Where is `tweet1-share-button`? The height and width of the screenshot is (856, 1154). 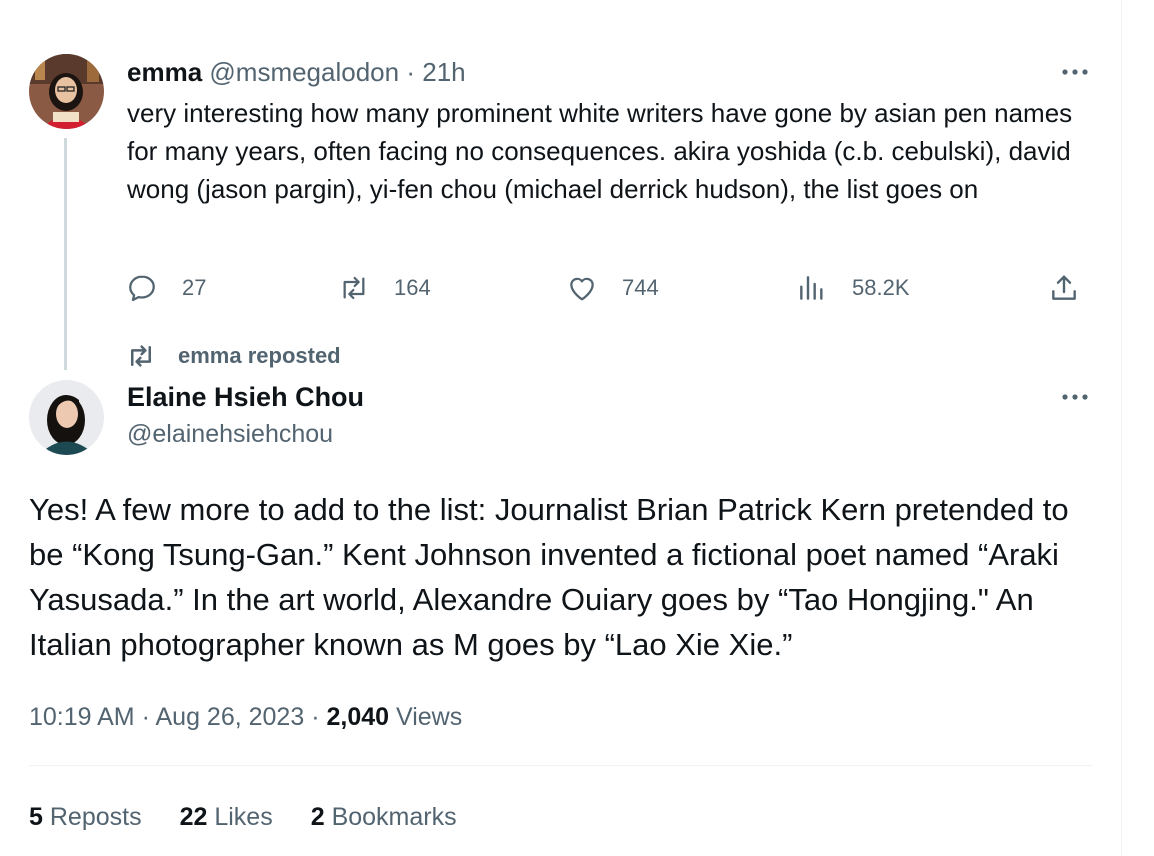
tweet1-share-button is located at coordinates (1064, 288).